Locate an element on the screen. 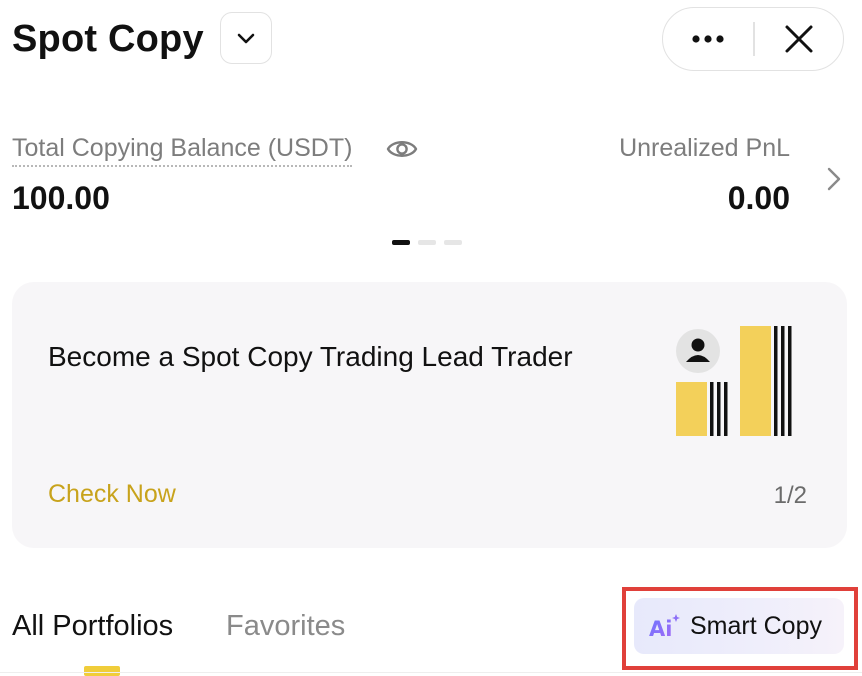 The image size is (862, 676). more-icon is located at coordinates (708, 39).